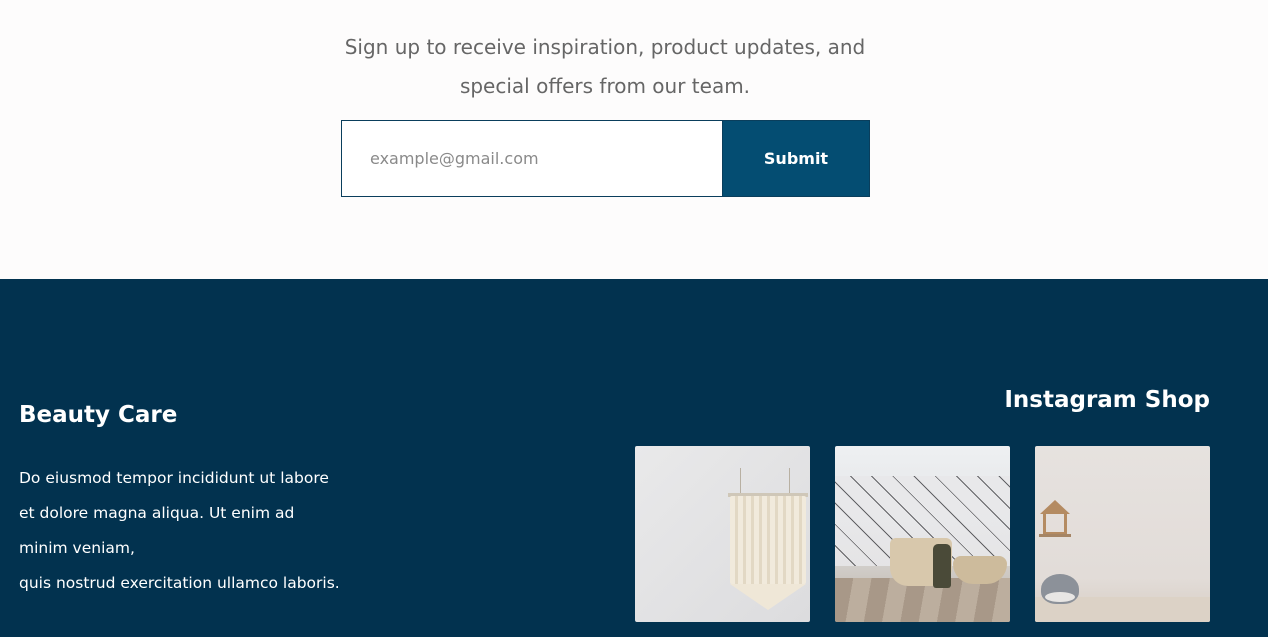  What do you see at coordinates (77, 548) in the screenshot?
I see `brand-description-line: minim veniam,` at bounding box center [77, 548].